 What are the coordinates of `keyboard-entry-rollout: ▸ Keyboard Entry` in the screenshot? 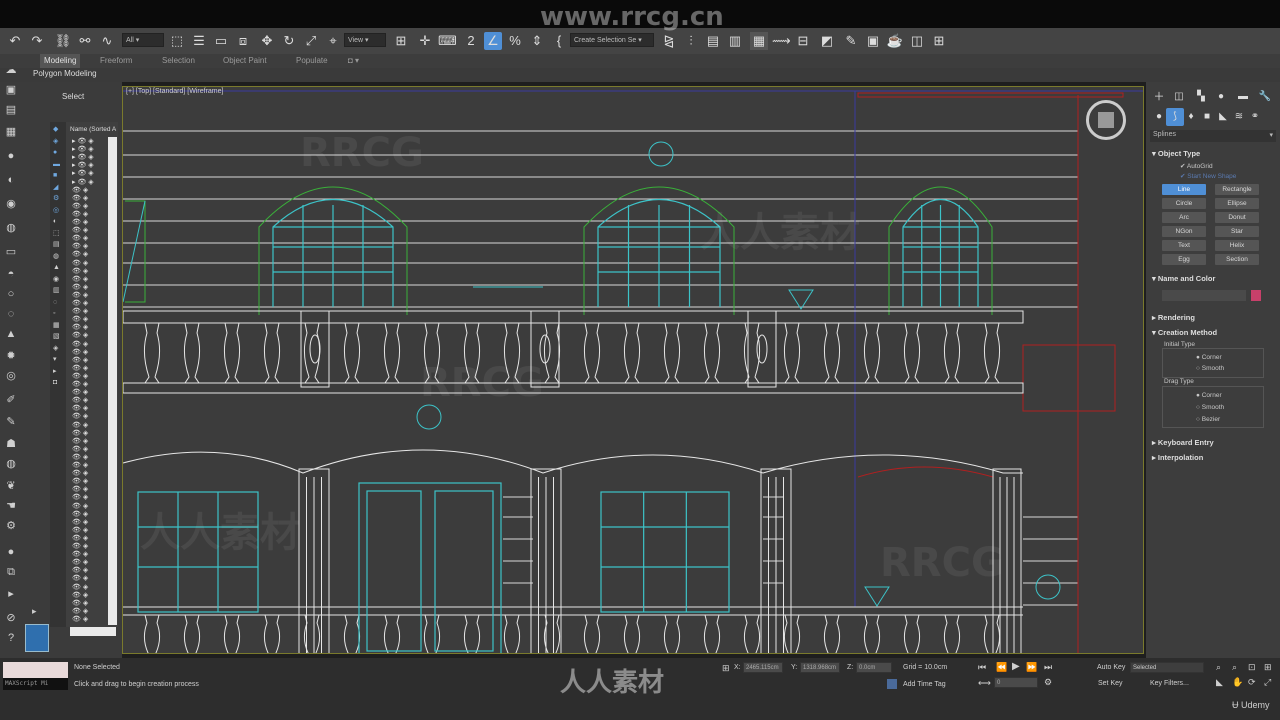 It's located at (1183, 442).